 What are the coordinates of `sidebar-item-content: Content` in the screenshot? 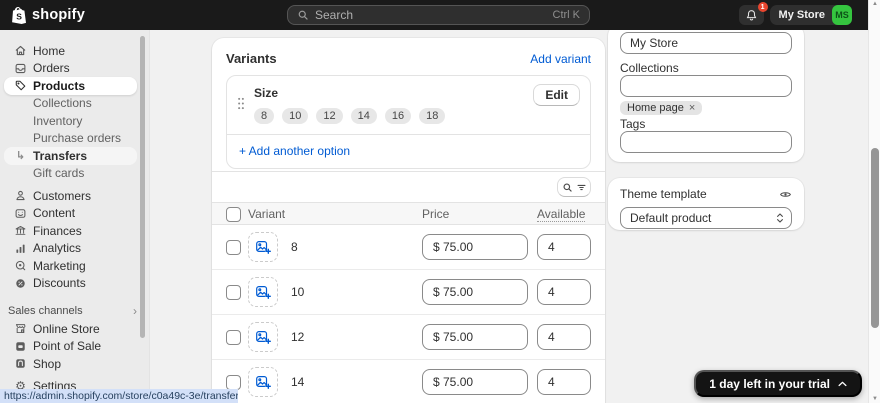 It's located at (70, 214).